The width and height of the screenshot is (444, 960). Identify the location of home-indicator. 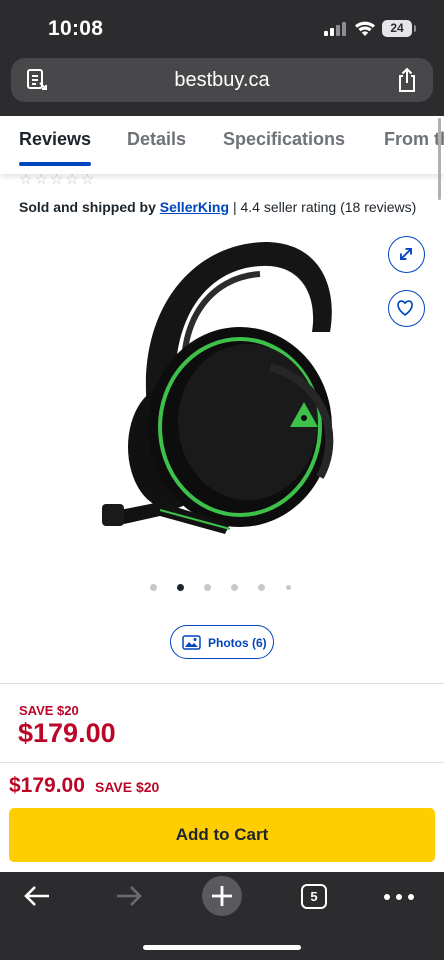
(222, 947).